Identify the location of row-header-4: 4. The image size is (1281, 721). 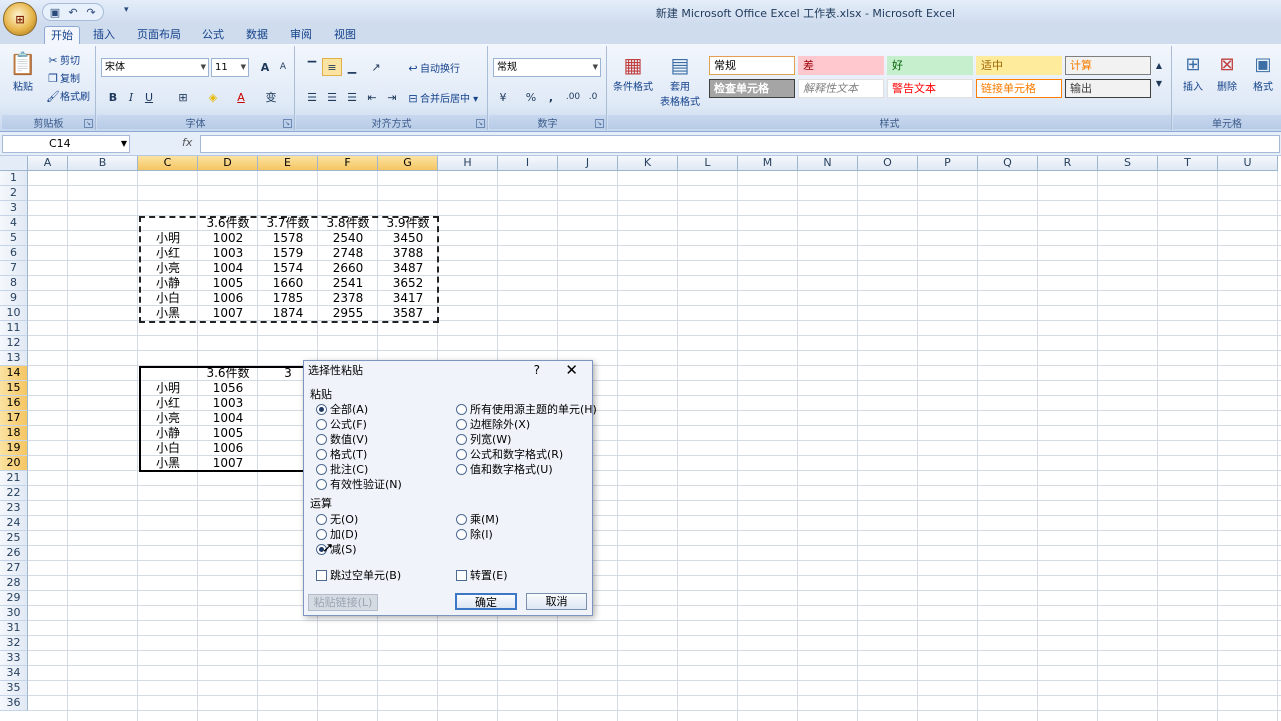
(14, 223).